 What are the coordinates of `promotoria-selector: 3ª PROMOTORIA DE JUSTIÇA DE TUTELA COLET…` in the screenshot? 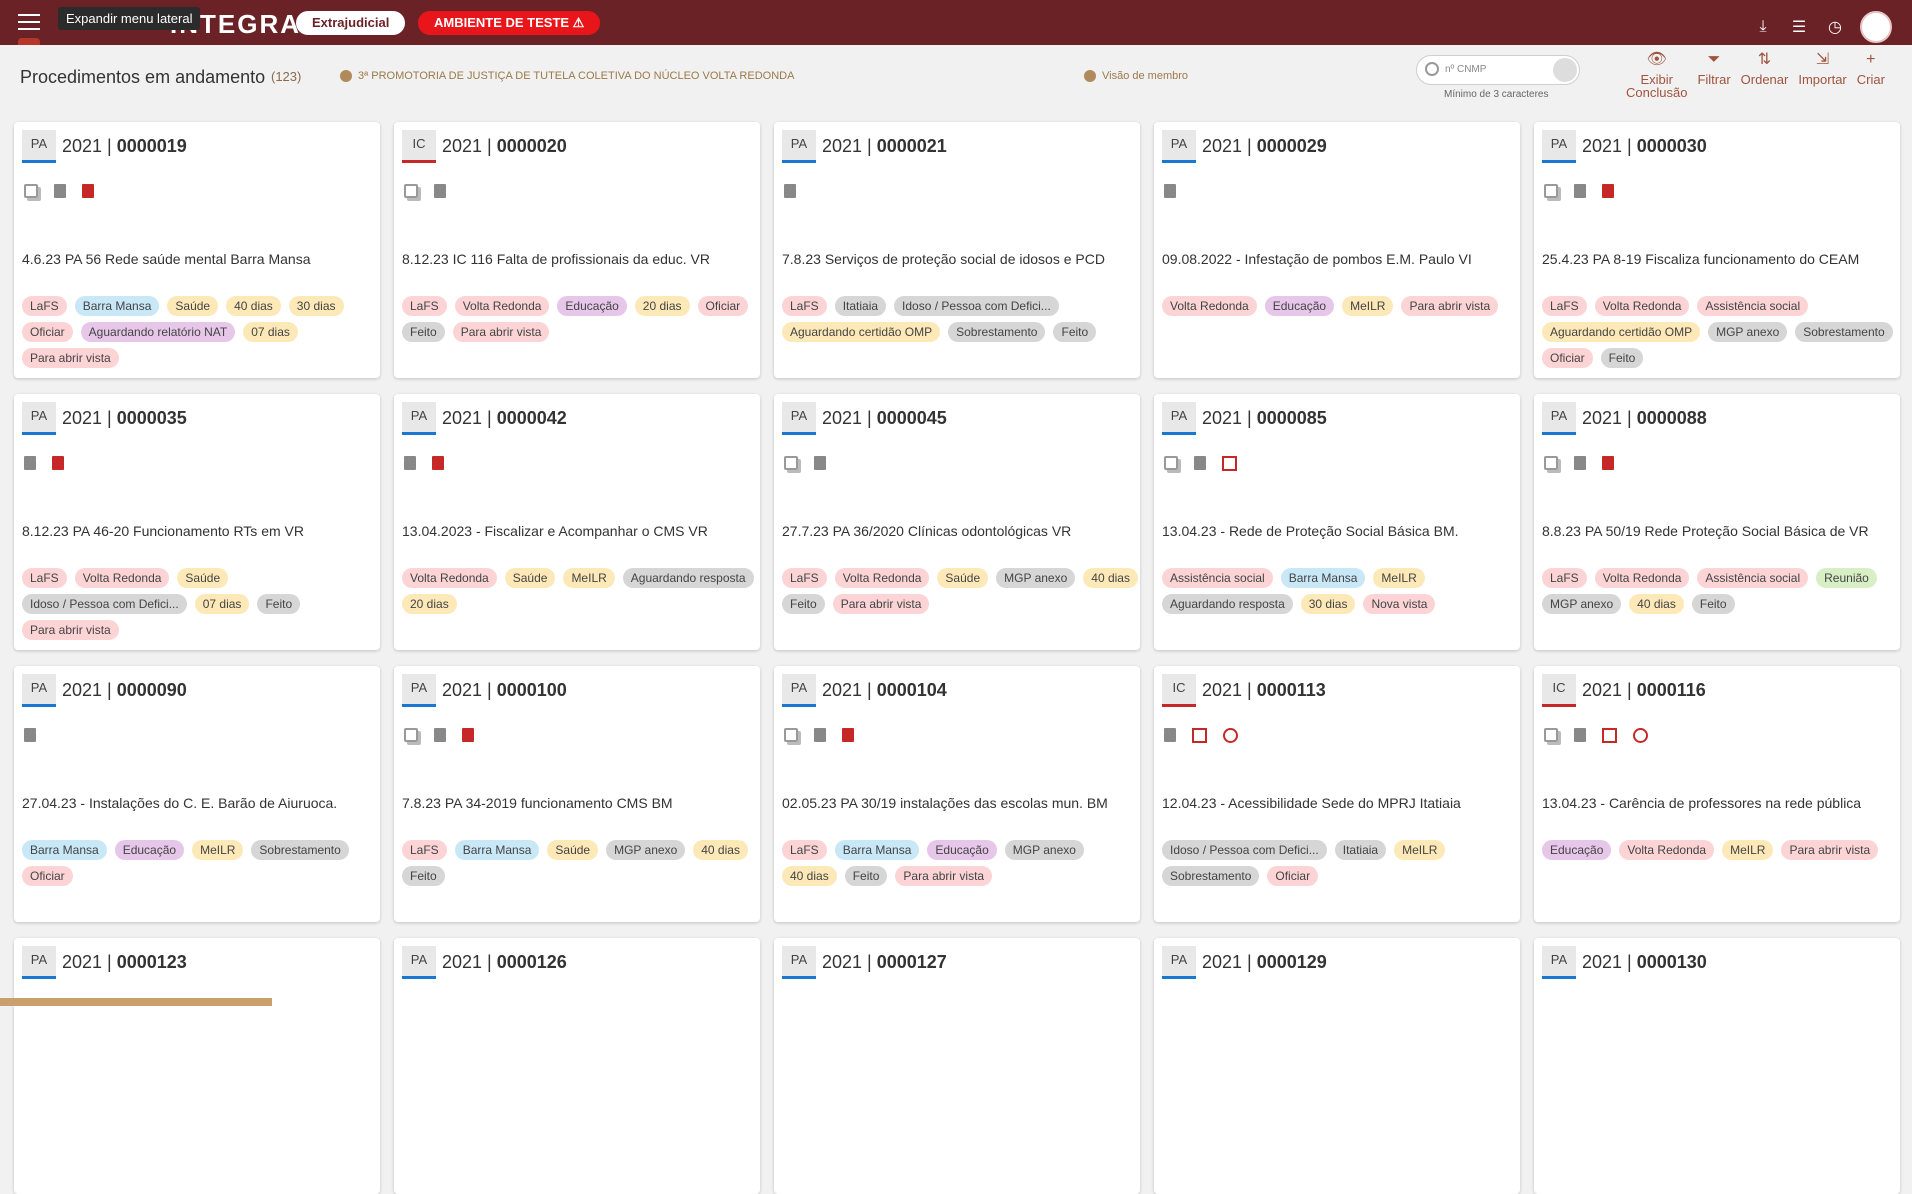 It's located at (567, 76).